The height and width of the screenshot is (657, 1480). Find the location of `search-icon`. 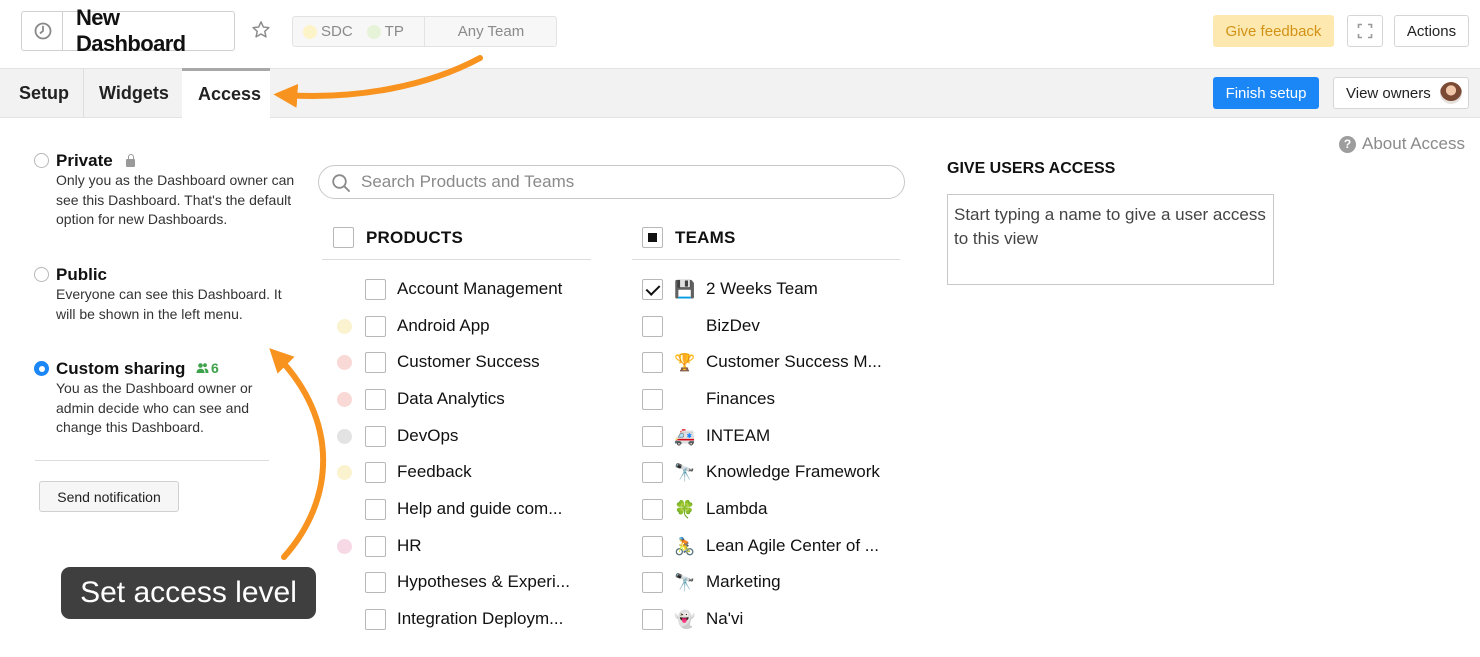

search-icon is located at coordinates (341, 183).